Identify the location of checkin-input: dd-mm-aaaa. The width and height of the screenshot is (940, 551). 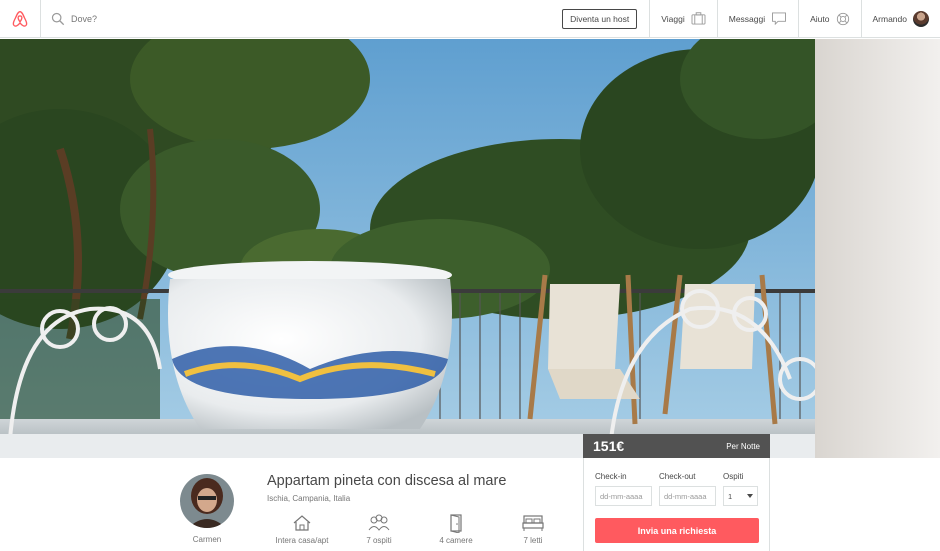
(623, 496).